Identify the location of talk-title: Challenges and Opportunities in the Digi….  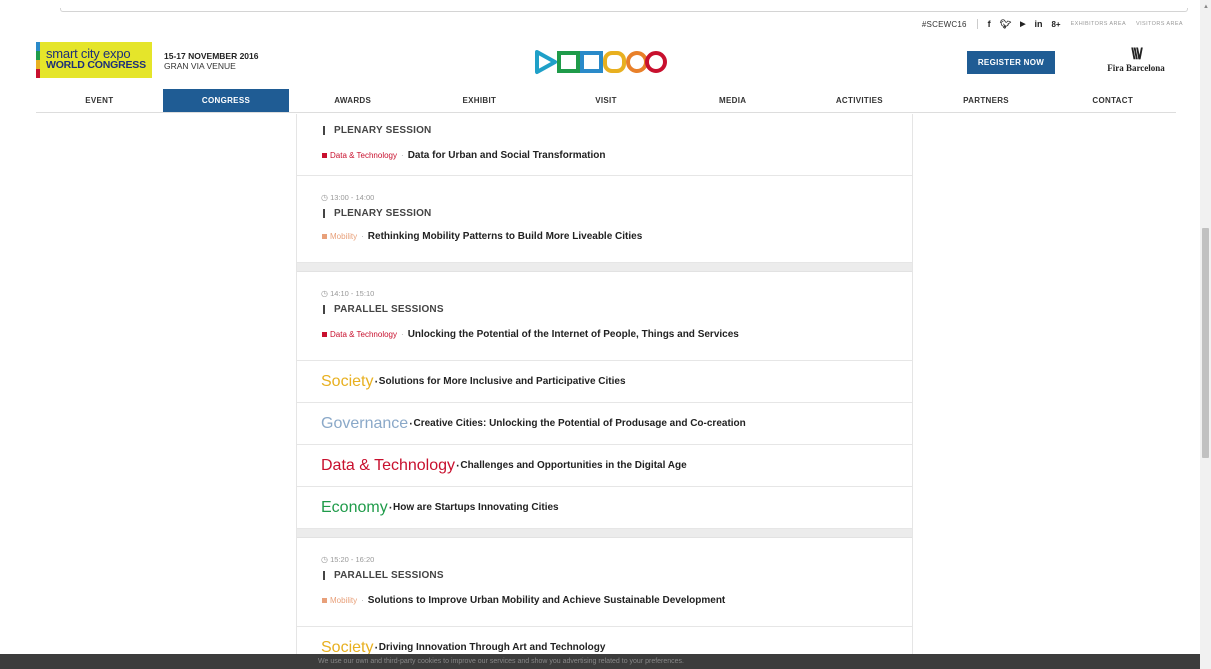
(573, 465).